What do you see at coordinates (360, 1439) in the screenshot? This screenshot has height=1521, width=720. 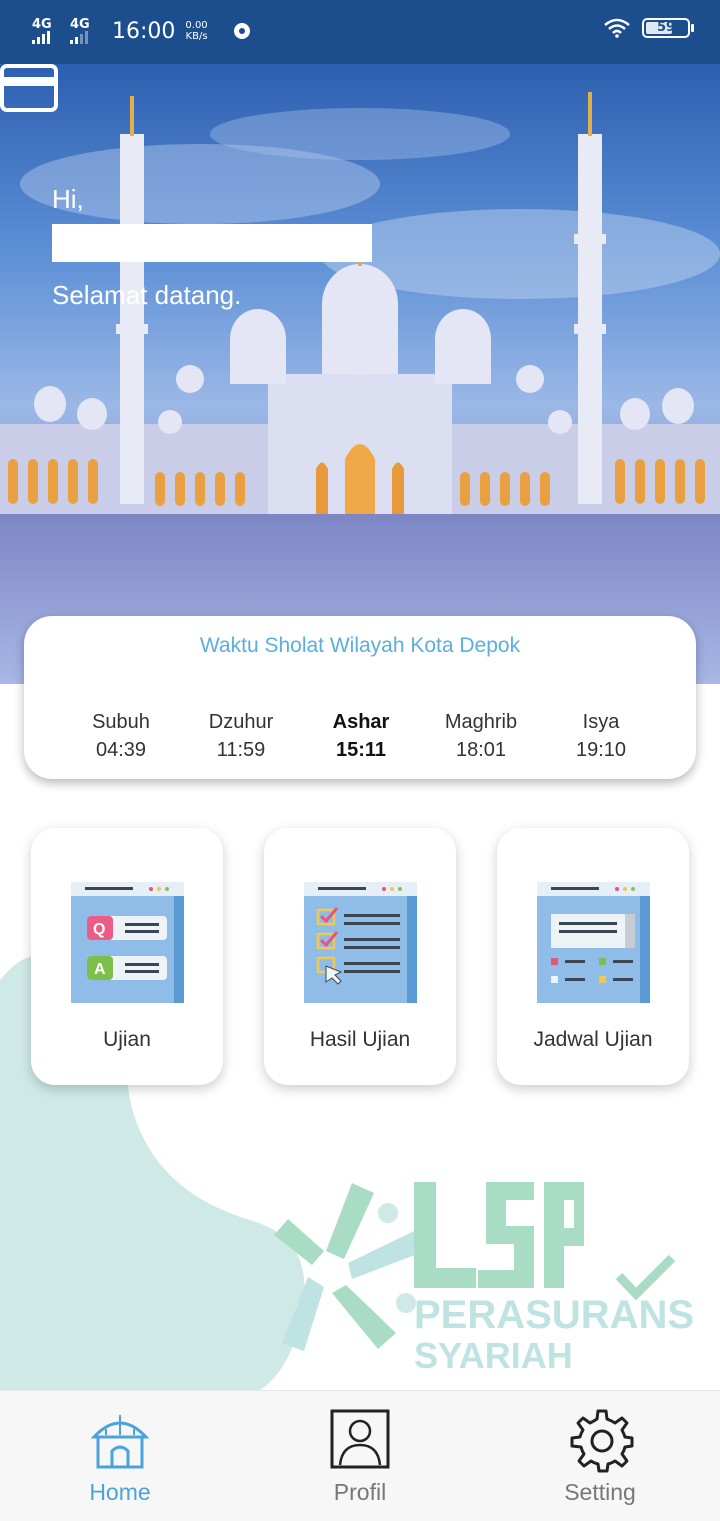 I see `profile-icon` at bounding box center [360, 1439].